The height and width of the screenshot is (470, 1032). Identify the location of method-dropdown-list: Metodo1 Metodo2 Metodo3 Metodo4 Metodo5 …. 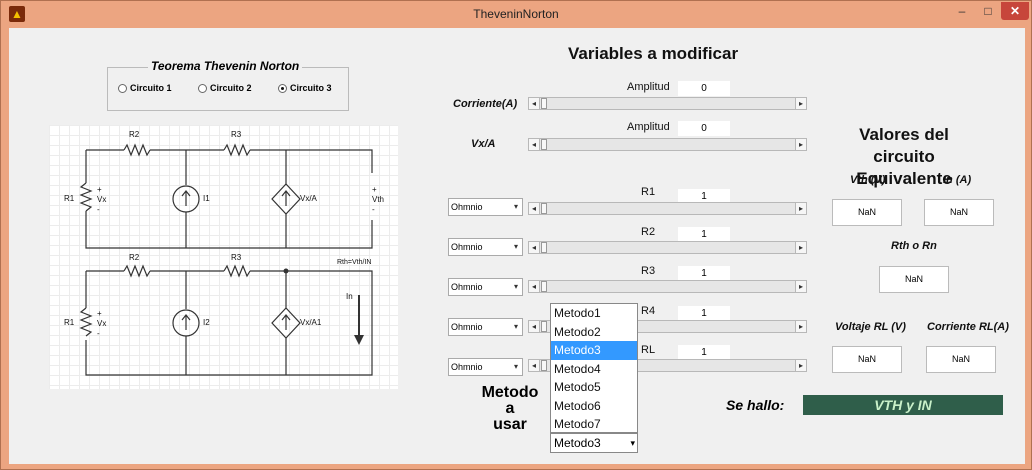
(594, 368).